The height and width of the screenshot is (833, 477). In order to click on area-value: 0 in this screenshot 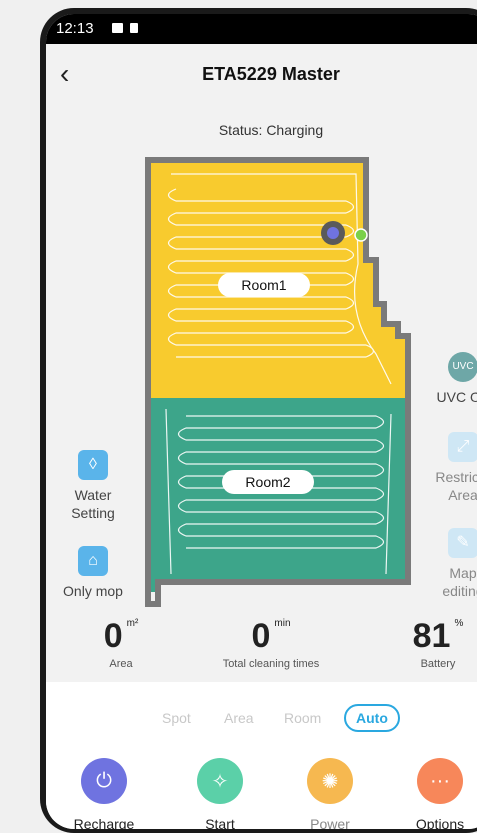, I will do `click(113, 636)`.